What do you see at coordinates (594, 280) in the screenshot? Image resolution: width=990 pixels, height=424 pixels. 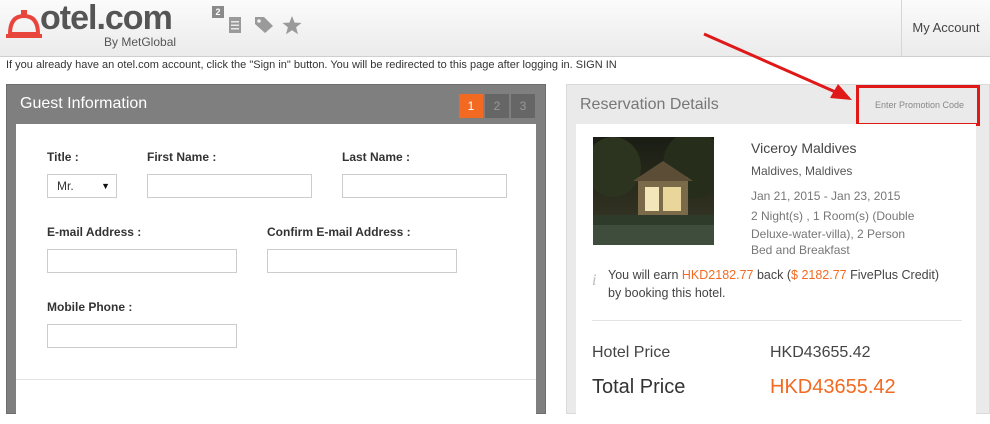 I see `info-icon: i` at bounding box center [594, 280].